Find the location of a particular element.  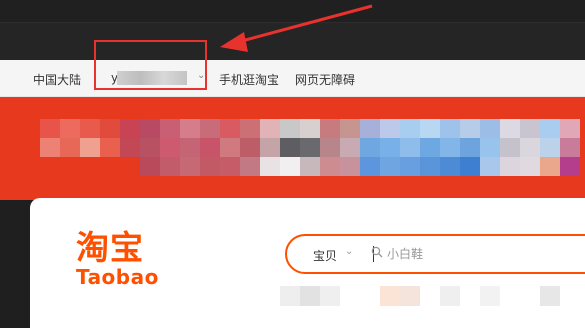

logo-text-en: Taobao is located at coordinates (117, 277).